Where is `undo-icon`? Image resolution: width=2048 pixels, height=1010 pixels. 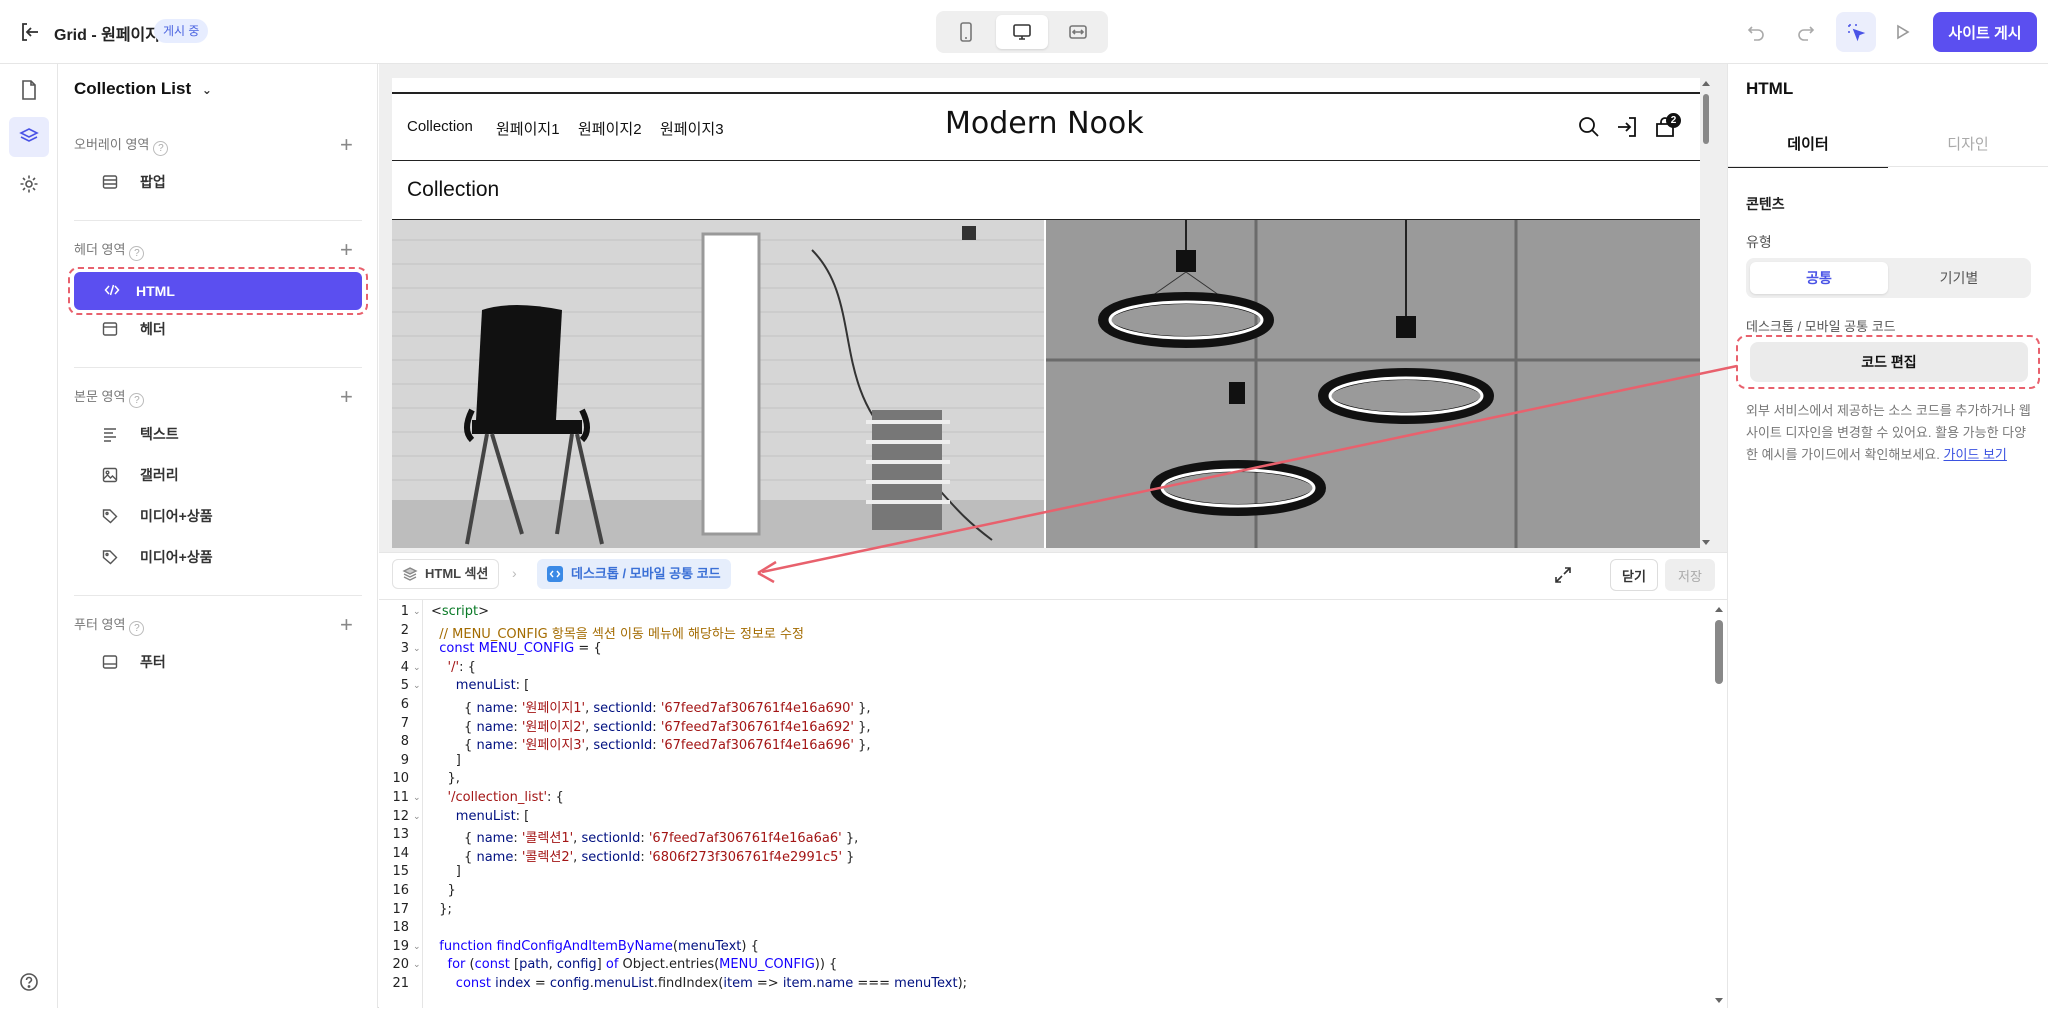
undo-icon is located at coordinates (1756, 32).